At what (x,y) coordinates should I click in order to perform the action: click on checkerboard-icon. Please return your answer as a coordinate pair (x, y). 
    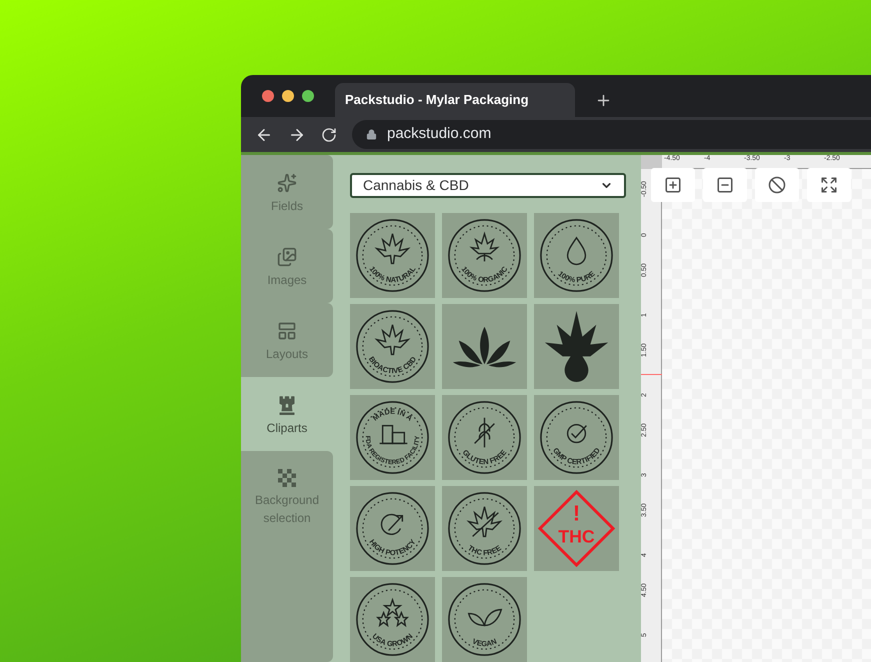
    Looking at the image, I should click on (287, 478).